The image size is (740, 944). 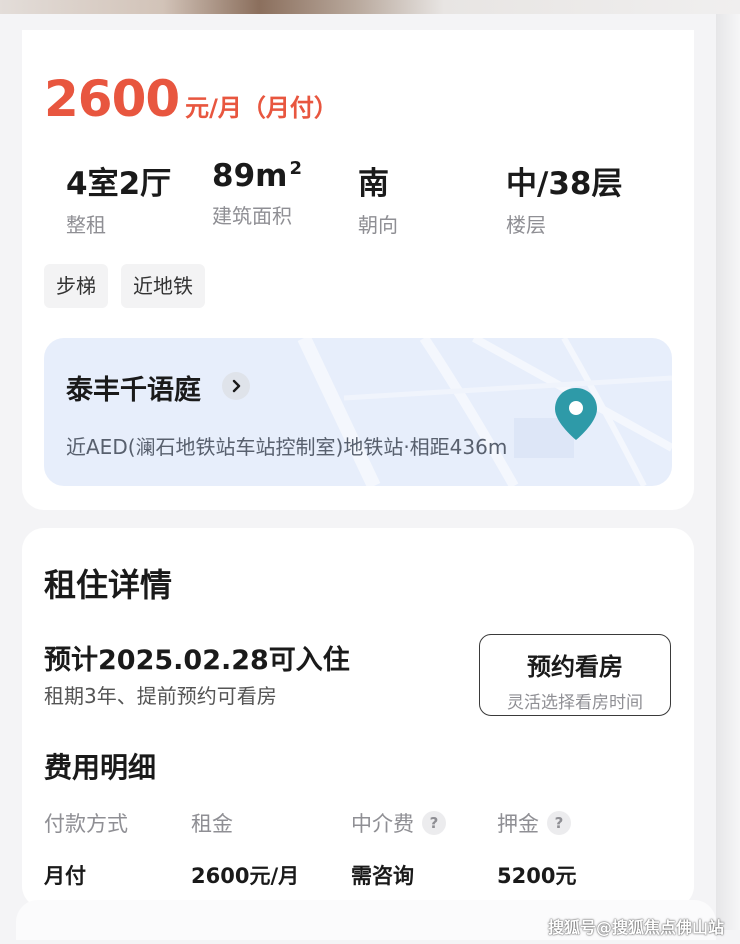 I want to click on spec-layout: 4室2厅 整租, so click(x=118, y=198).